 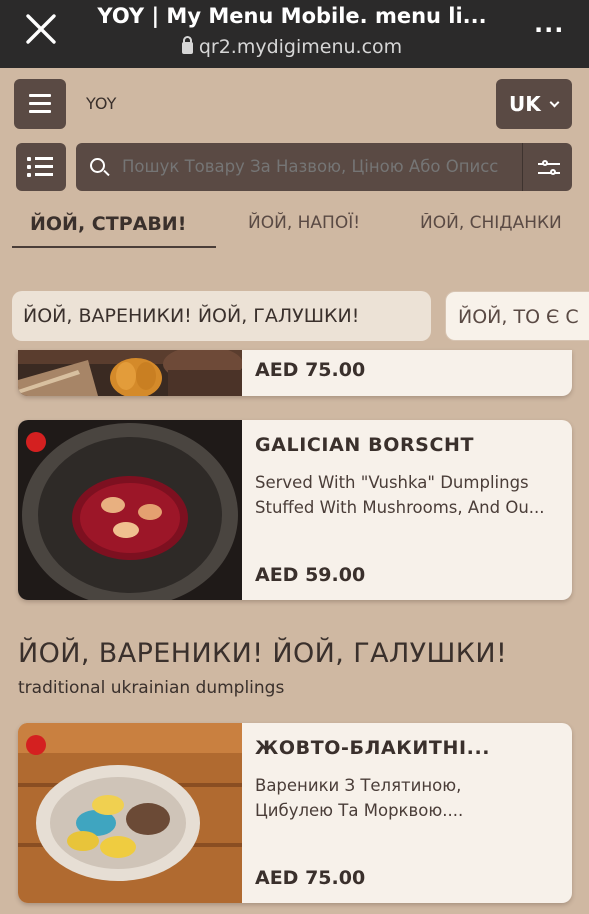 I want to click on item-price: AED 59.00, so click(x=310, y=575).